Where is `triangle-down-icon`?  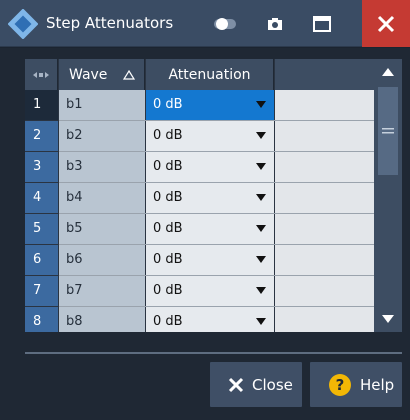 triangle-down-icon is located at coordinates (388, 319).